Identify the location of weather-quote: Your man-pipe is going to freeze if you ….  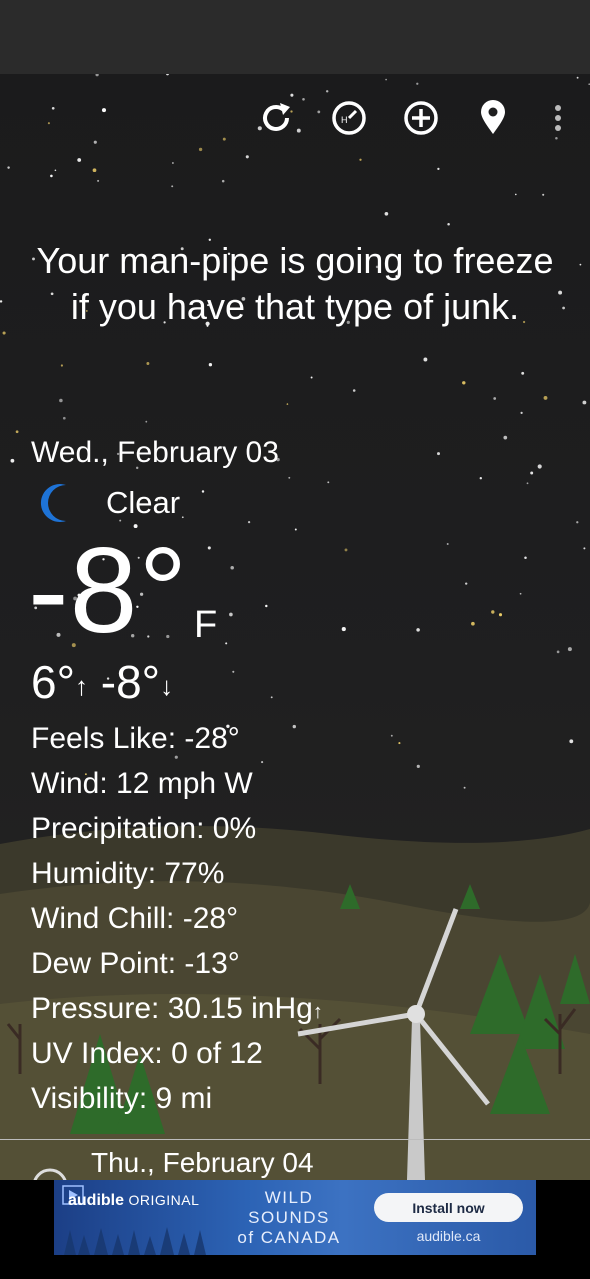
(295, 283).